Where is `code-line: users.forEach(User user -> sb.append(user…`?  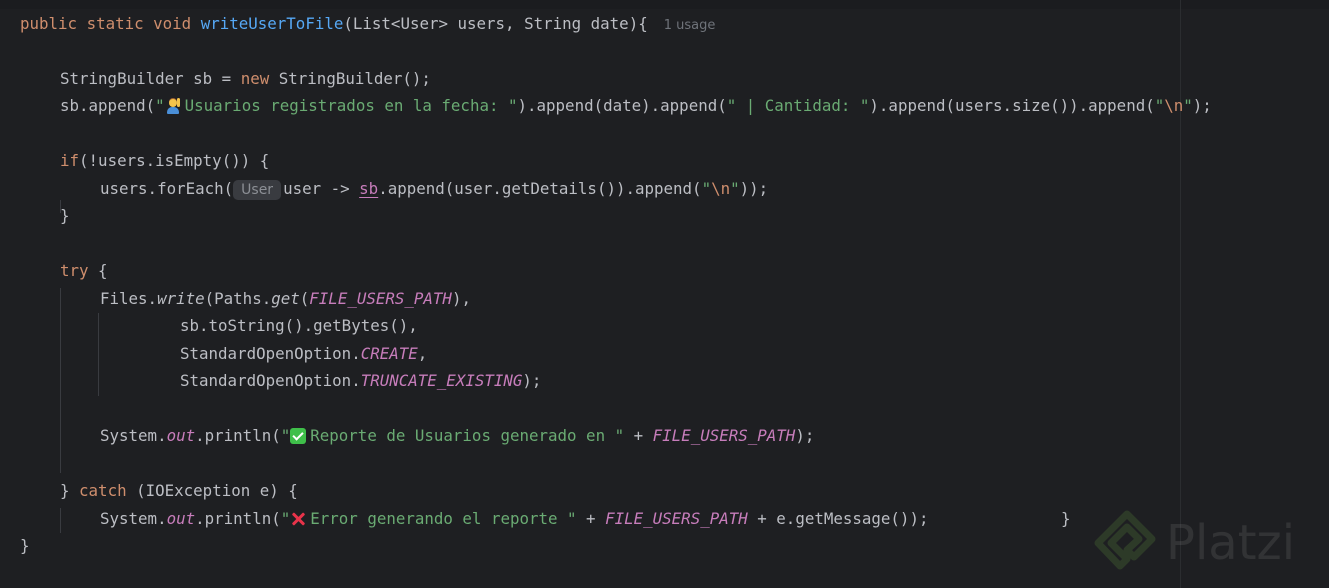
code-line: users.forEach(User user -> sb.append(user… is located at coordinates (434, 189).